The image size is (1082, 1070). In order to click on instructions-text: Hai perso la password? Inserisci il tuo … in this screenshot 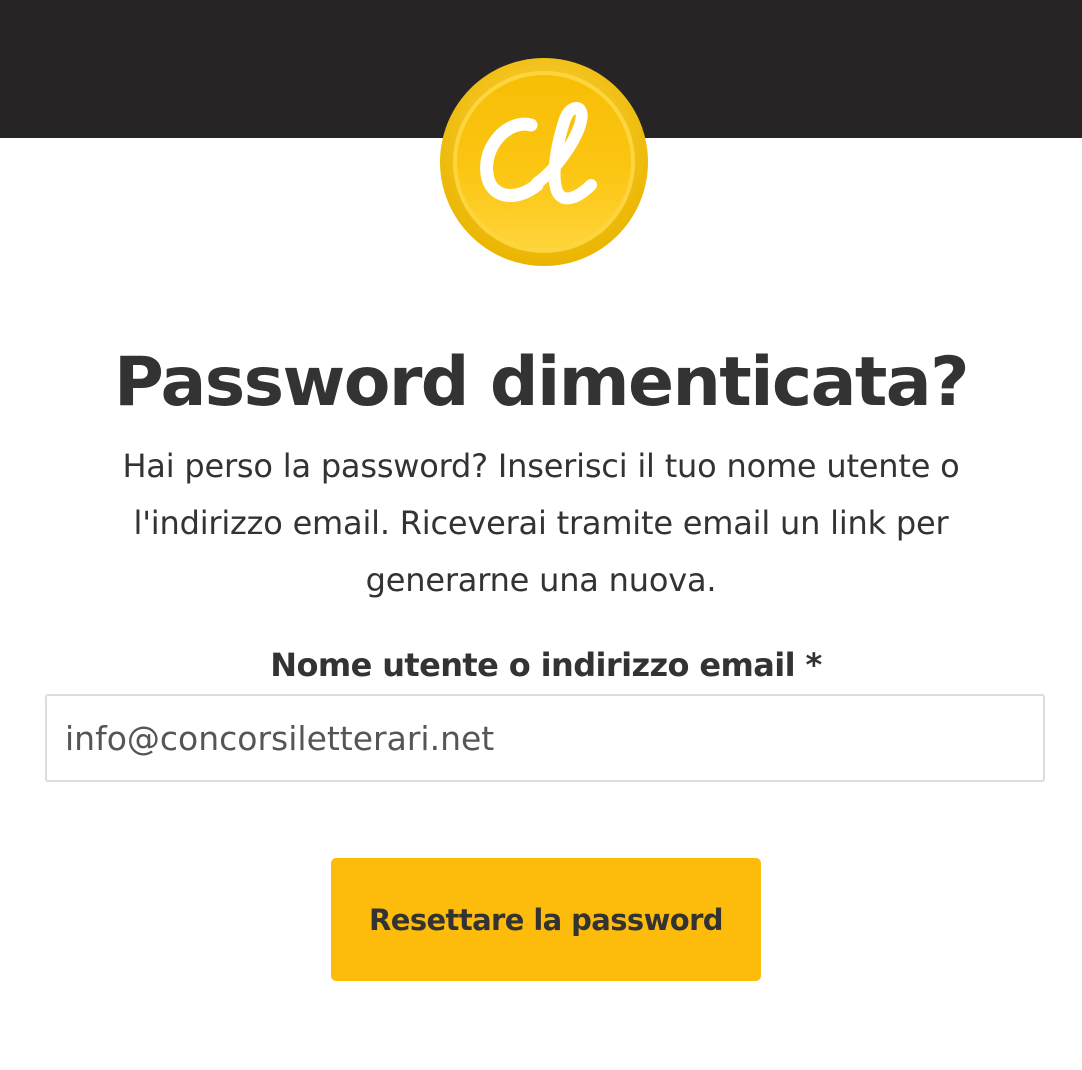, I will do `click(541, 523)`.